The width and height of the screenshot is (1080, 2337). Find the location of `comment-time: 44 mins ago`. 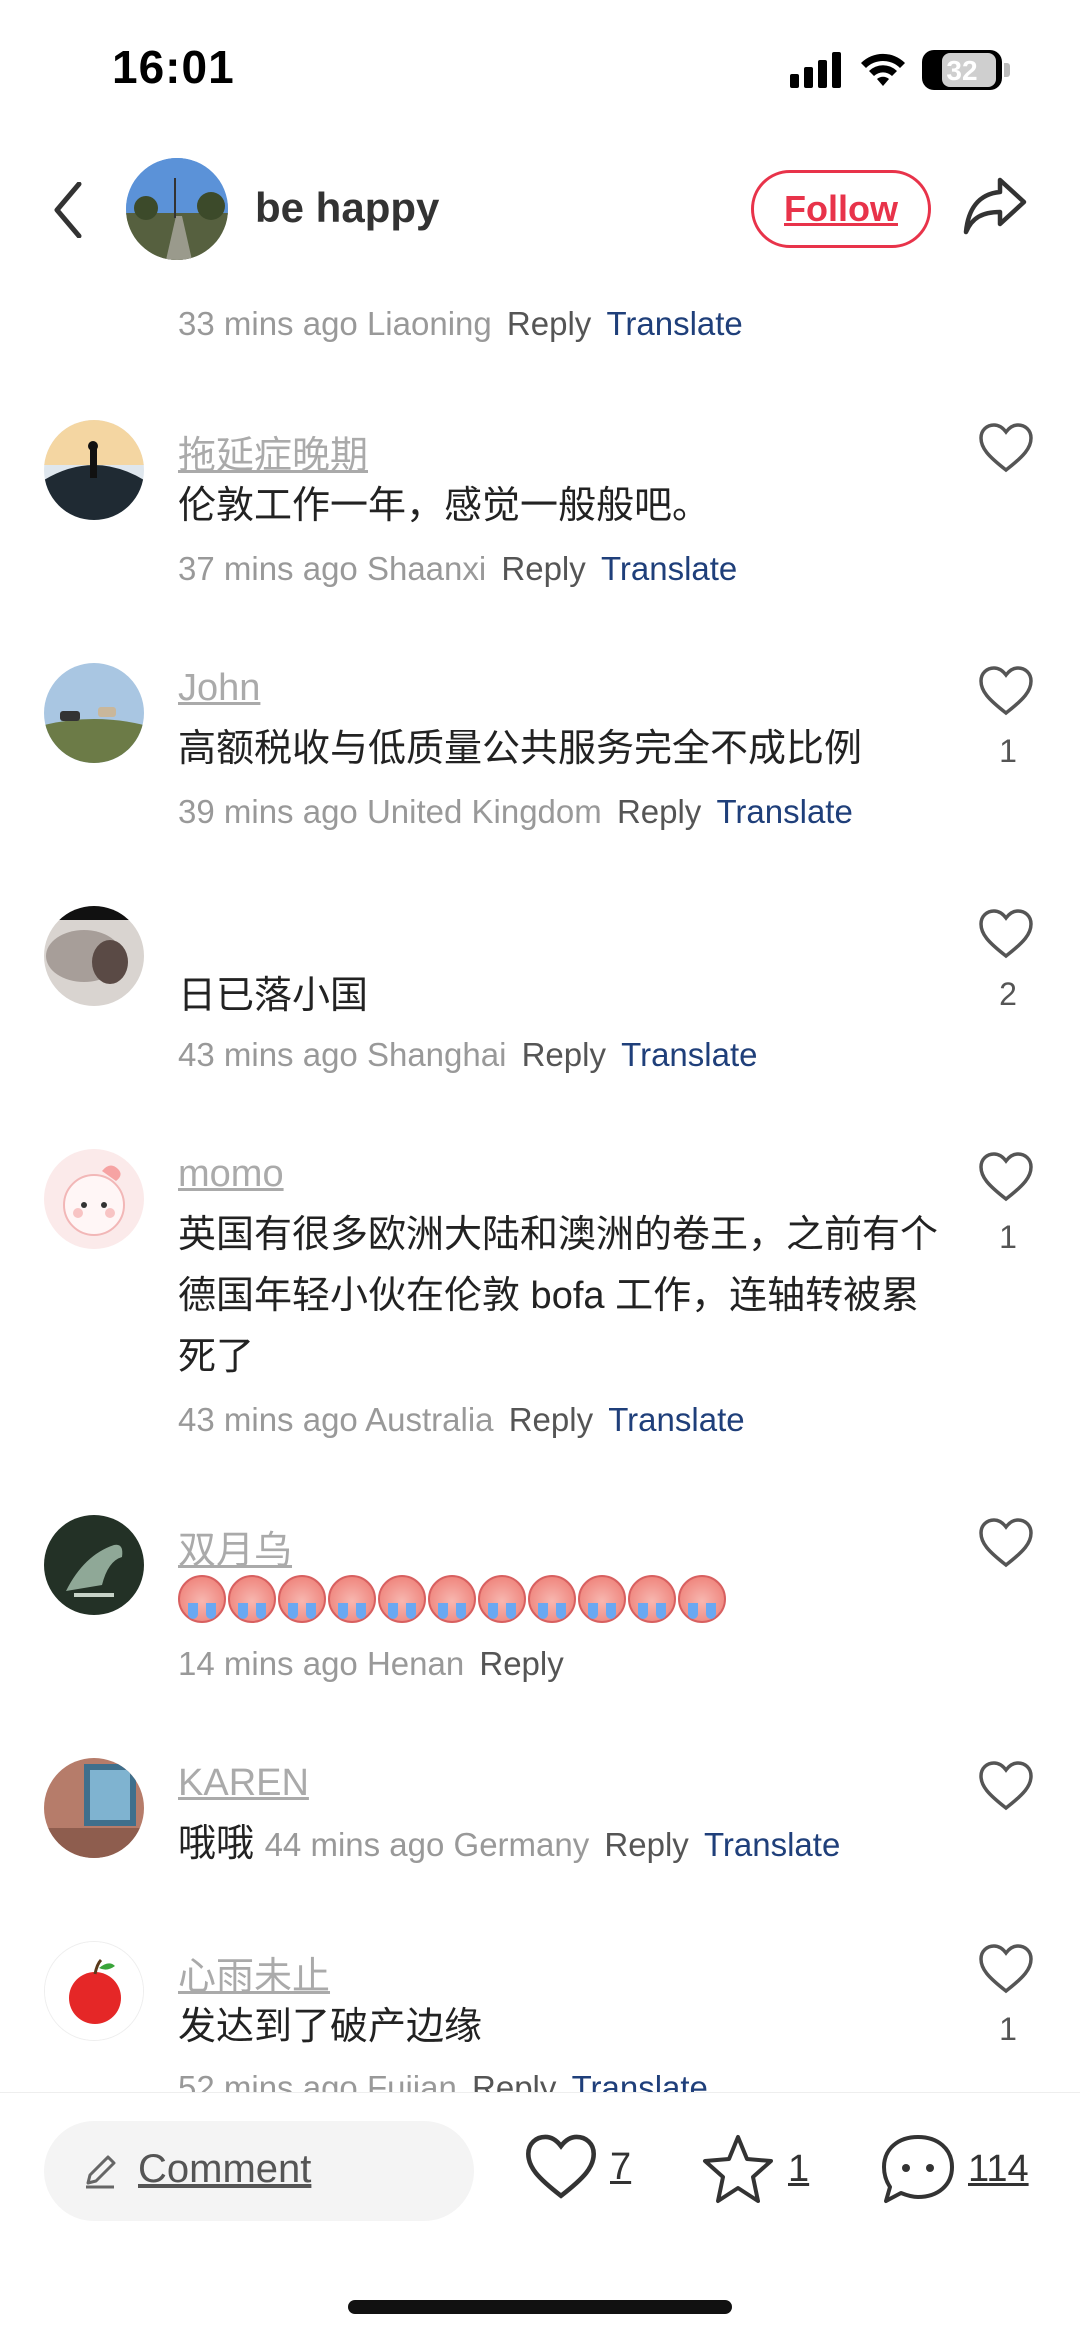

comment-time: 44 mins ago is located at coordinates (354, 1844).